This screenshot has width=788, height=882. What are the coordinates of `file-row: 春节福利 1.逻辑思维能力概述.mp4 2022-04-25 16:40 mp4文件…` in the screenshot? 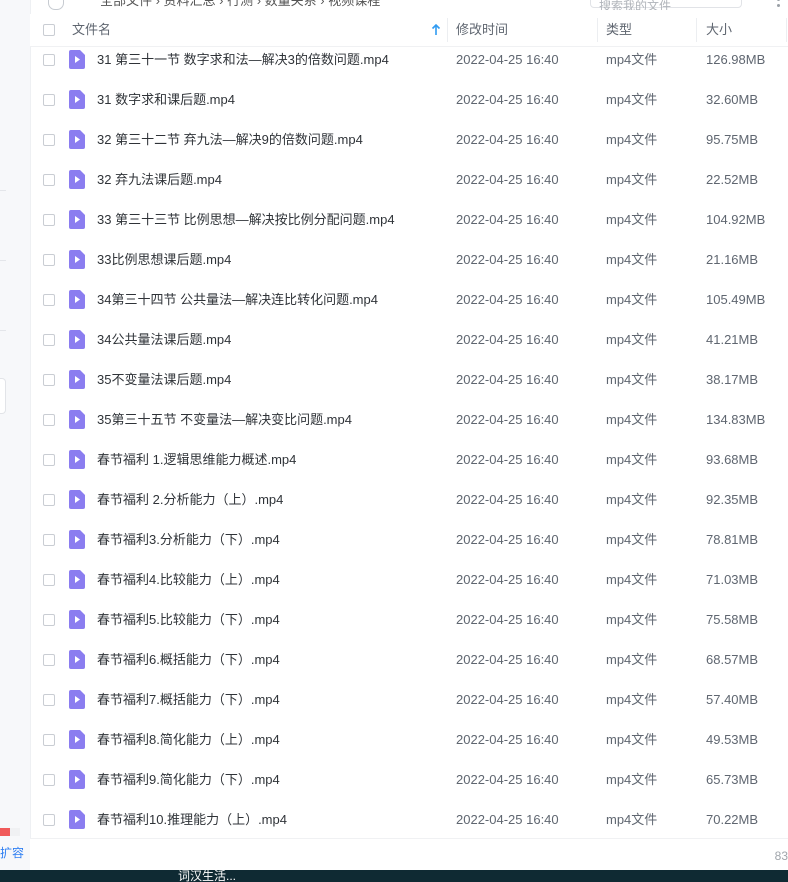 It's located at (409, 460).